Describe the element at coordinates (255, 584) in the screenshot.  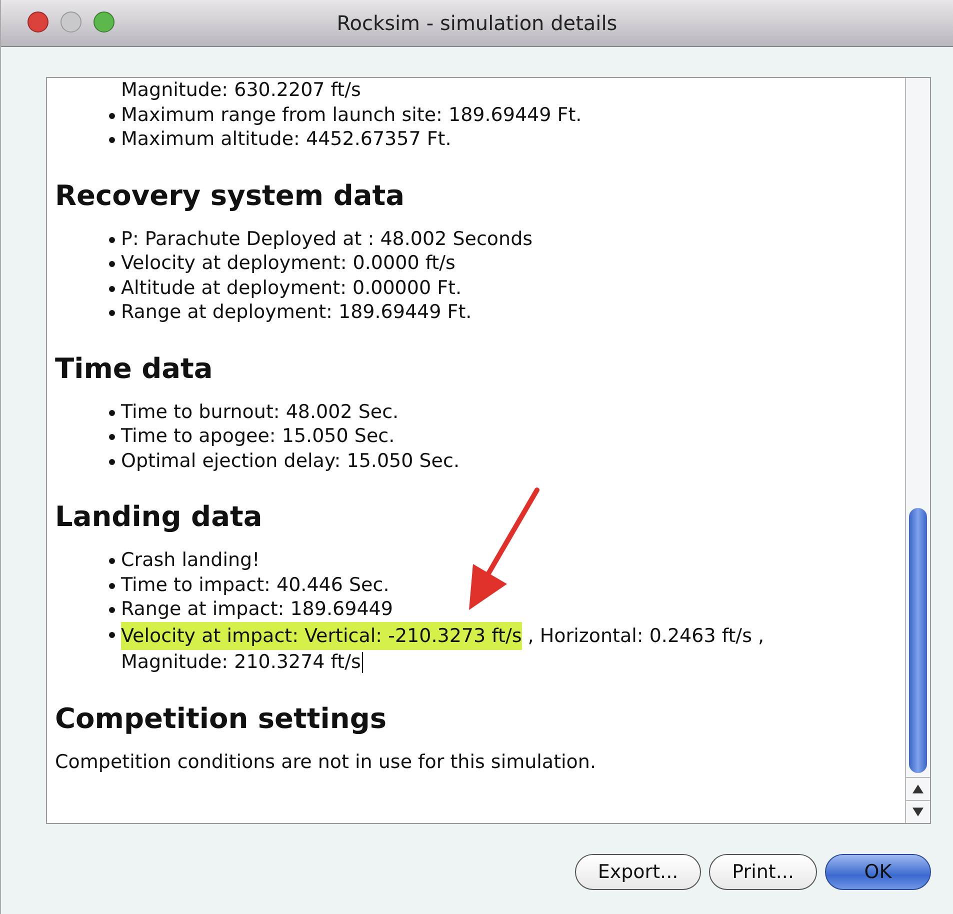
I see `item-text: Time to impact: 40.446 Sec.` at that location.